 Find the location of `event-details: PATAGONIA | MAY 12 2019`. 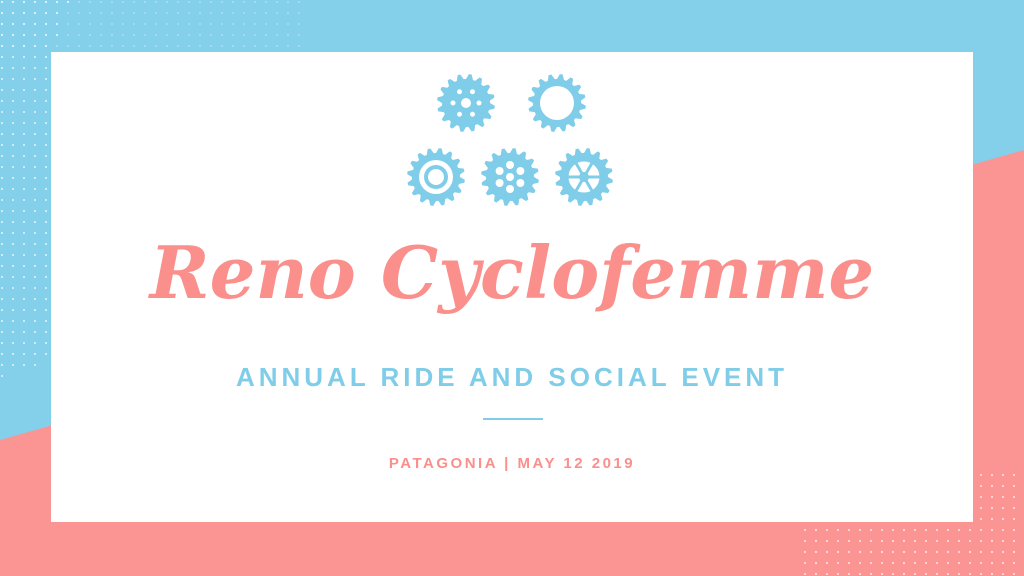

event-details: PATAGONIA | MAY 12 2019 is located at coordinates (512, 463).